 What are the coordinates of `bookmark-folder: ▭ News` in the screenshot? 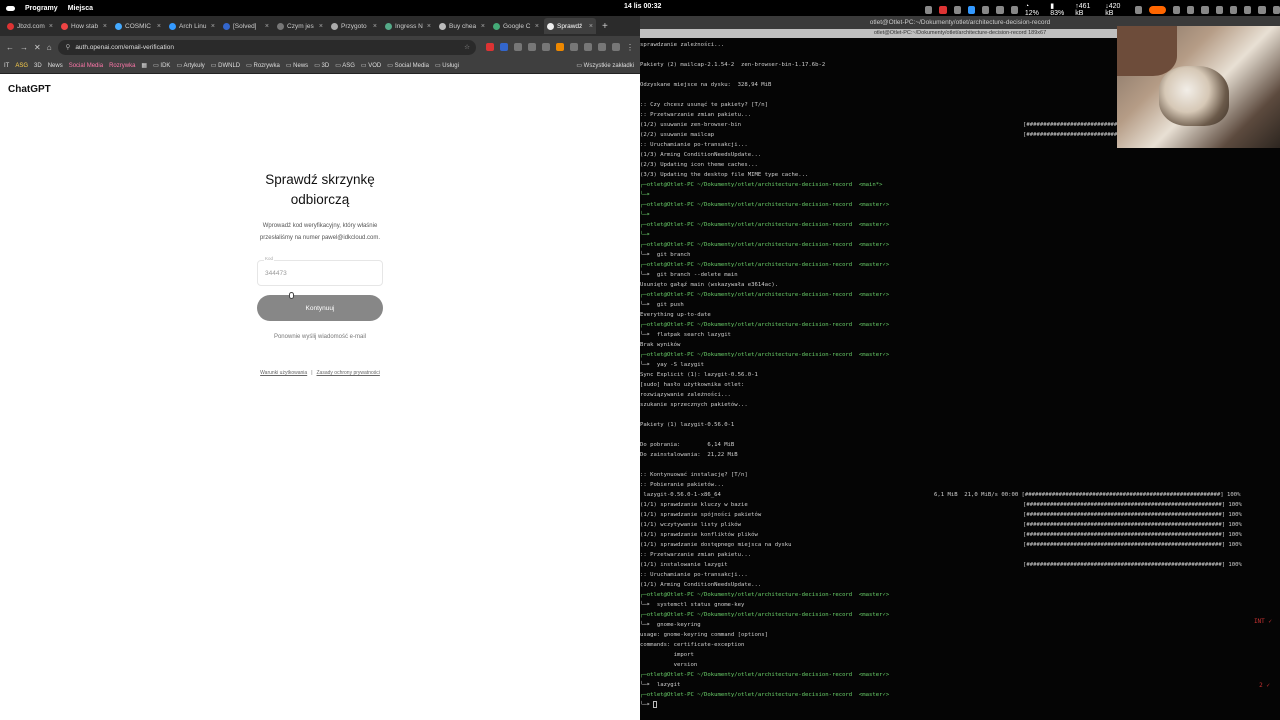 It's located at (297, 65).